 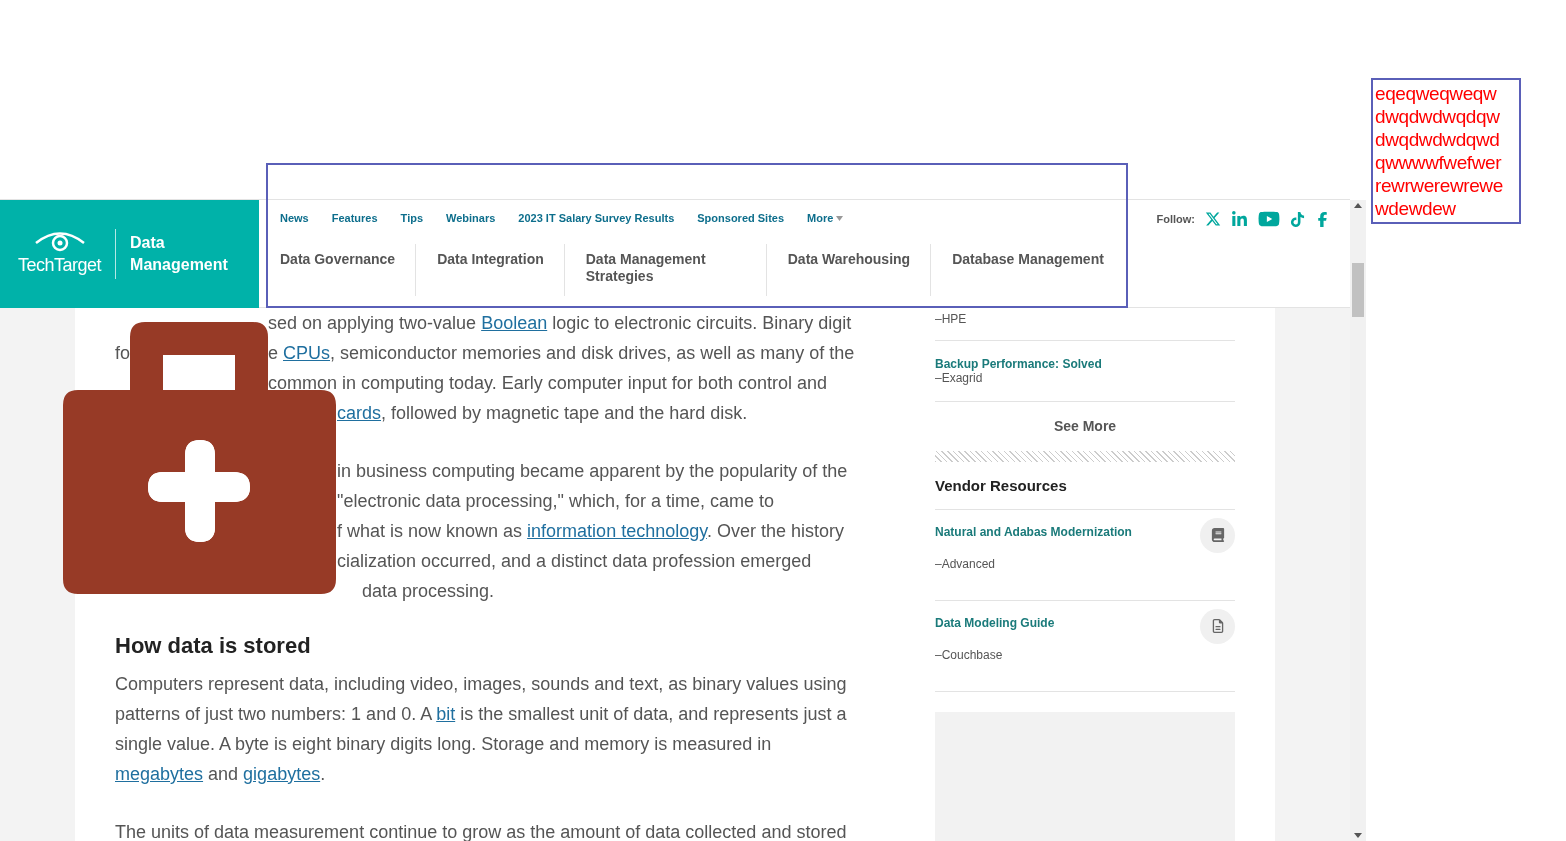 What do you see at coordinates (592, 471) in the screenshot?
I see `paragraph-text: in business computing became apparent by the popularity of the` at bounding box center [592, 471].